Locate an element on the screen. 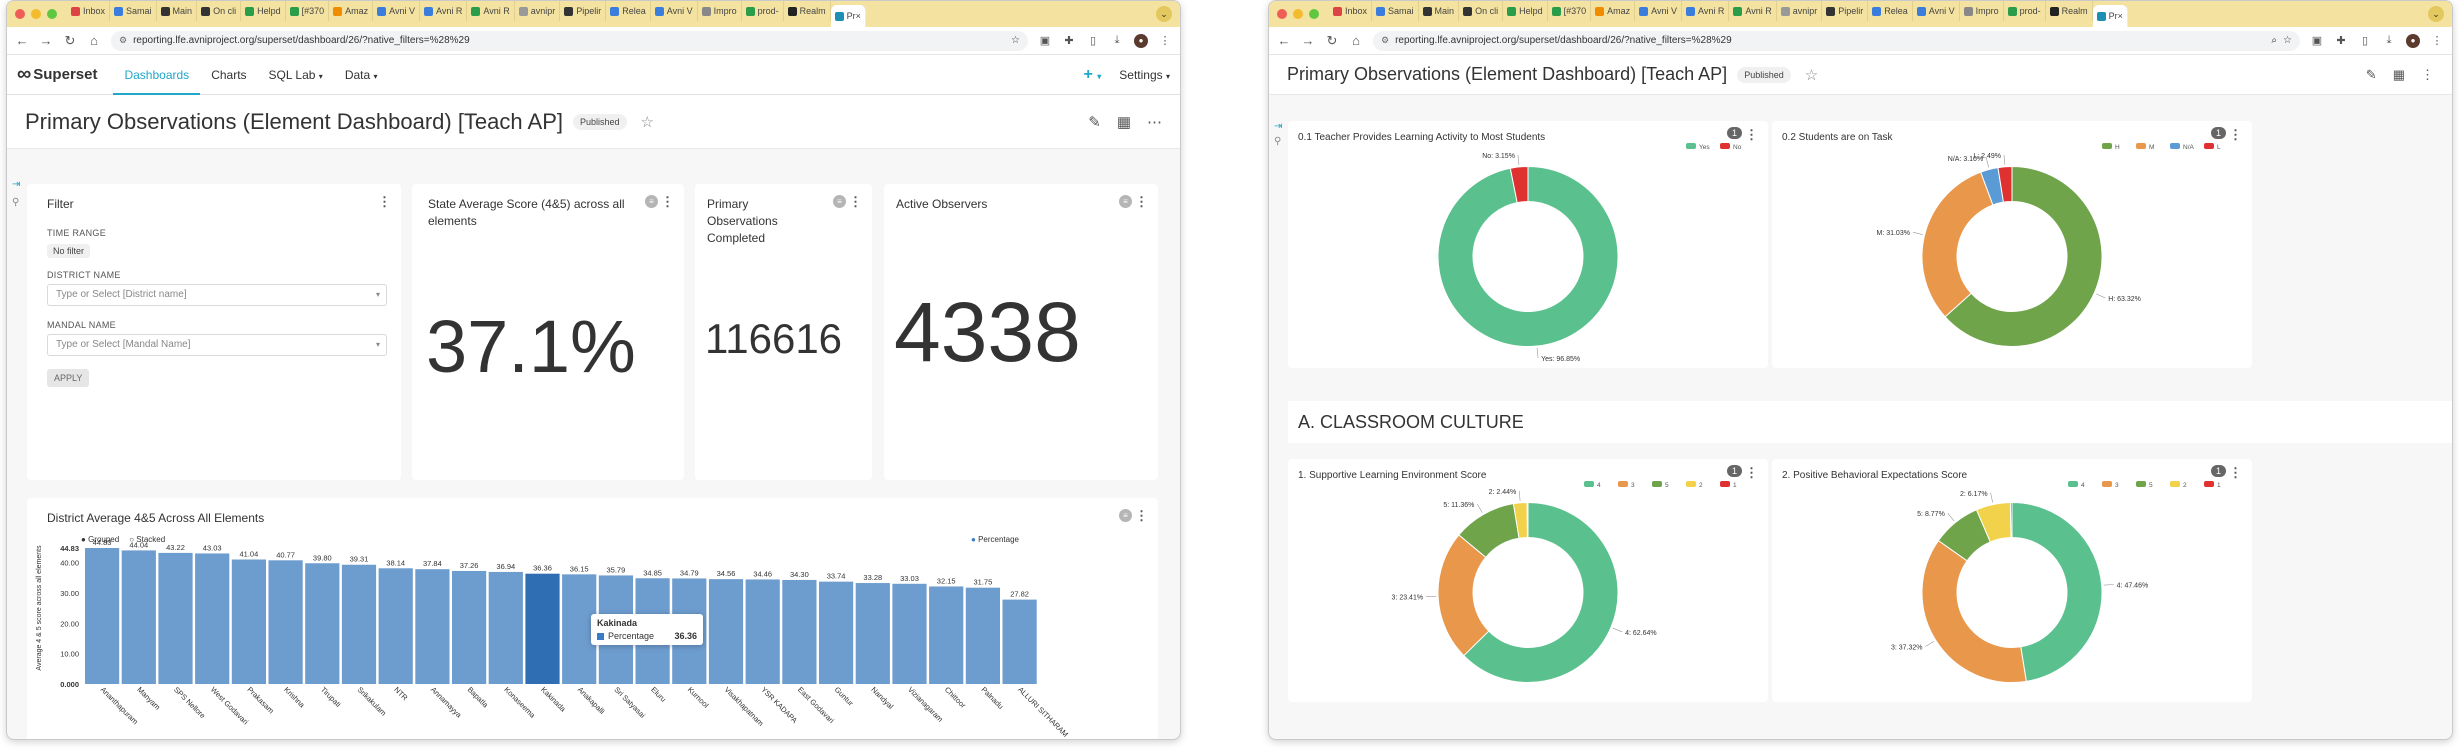 The height and width of the screenshot is (750, 2460). browser-tab: Realm is located at coordinates (2069, 11).